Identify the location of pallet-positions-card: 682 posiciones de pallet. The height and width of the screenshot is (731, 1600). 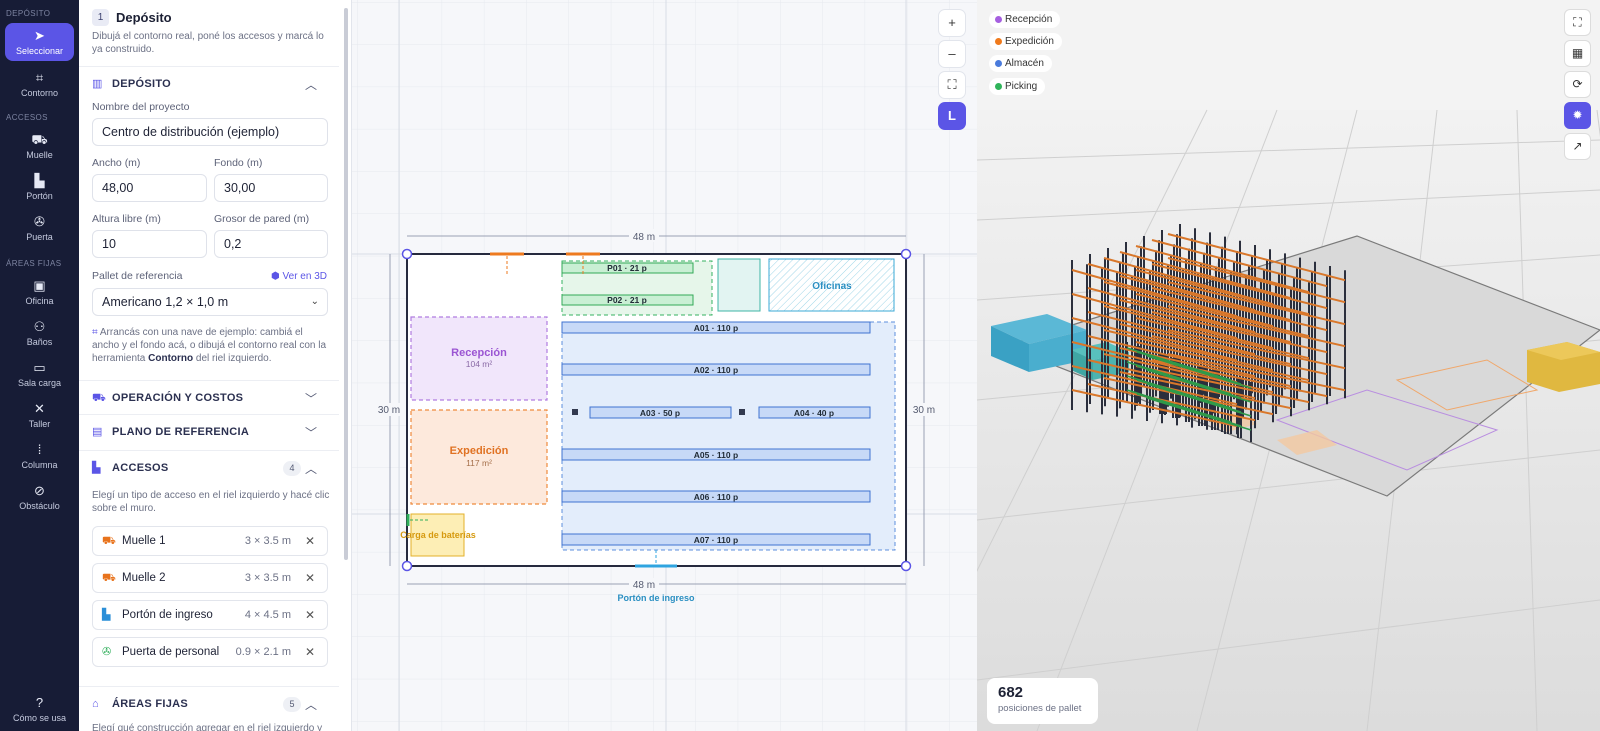
(1042, 701).